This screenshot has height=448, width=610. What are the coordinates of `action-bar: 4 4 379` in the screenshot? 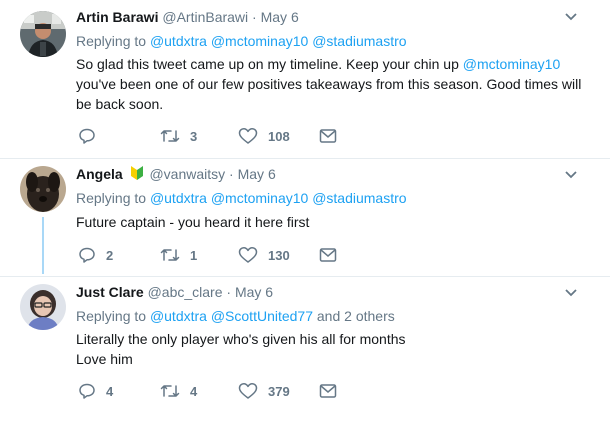 It's located at (218, 391).